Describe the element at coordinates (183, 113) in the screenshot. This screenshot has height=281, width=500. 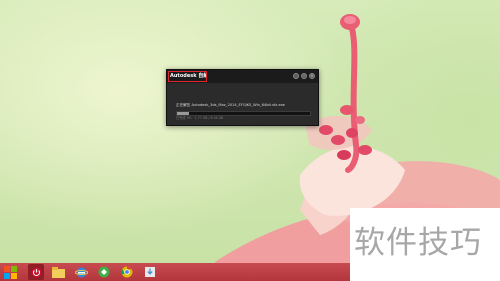
I see `progress-bar-fill` at that location.